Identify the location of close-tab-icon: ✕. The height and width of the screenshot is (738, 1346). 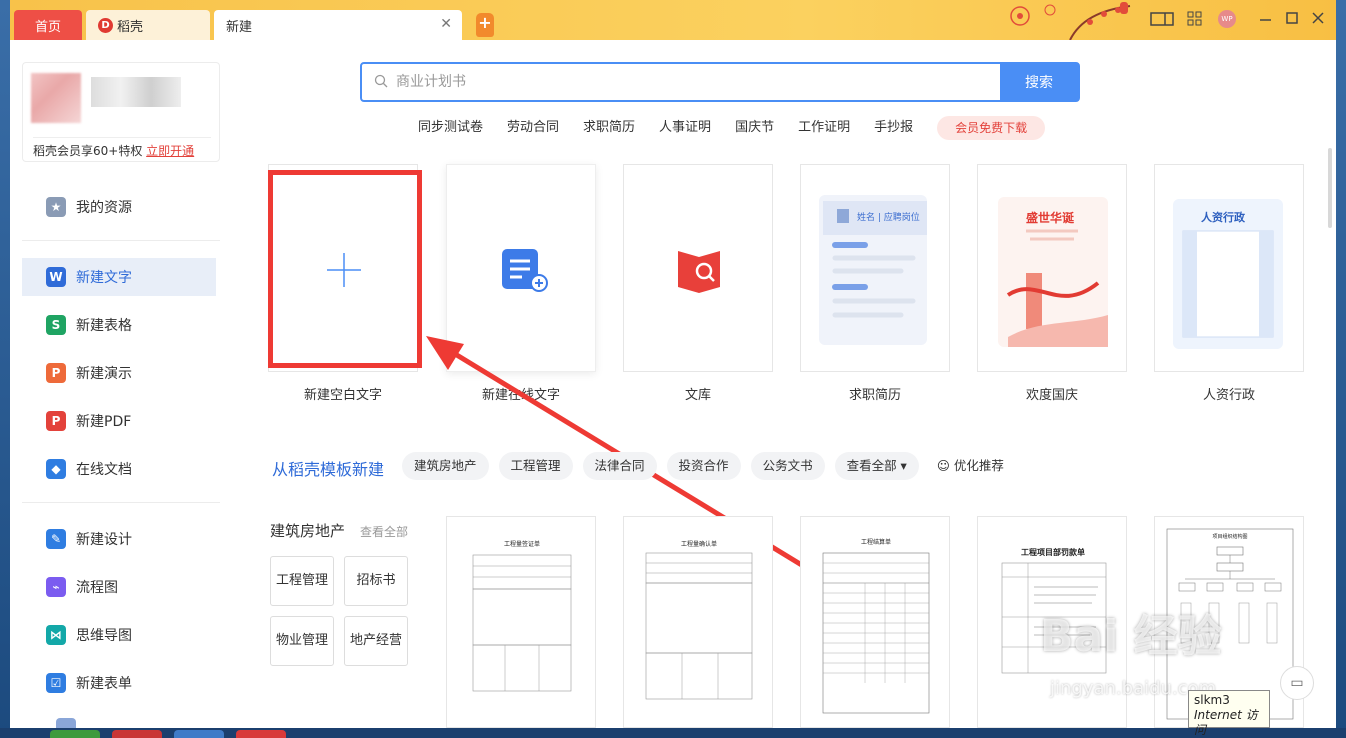
(446, 24).